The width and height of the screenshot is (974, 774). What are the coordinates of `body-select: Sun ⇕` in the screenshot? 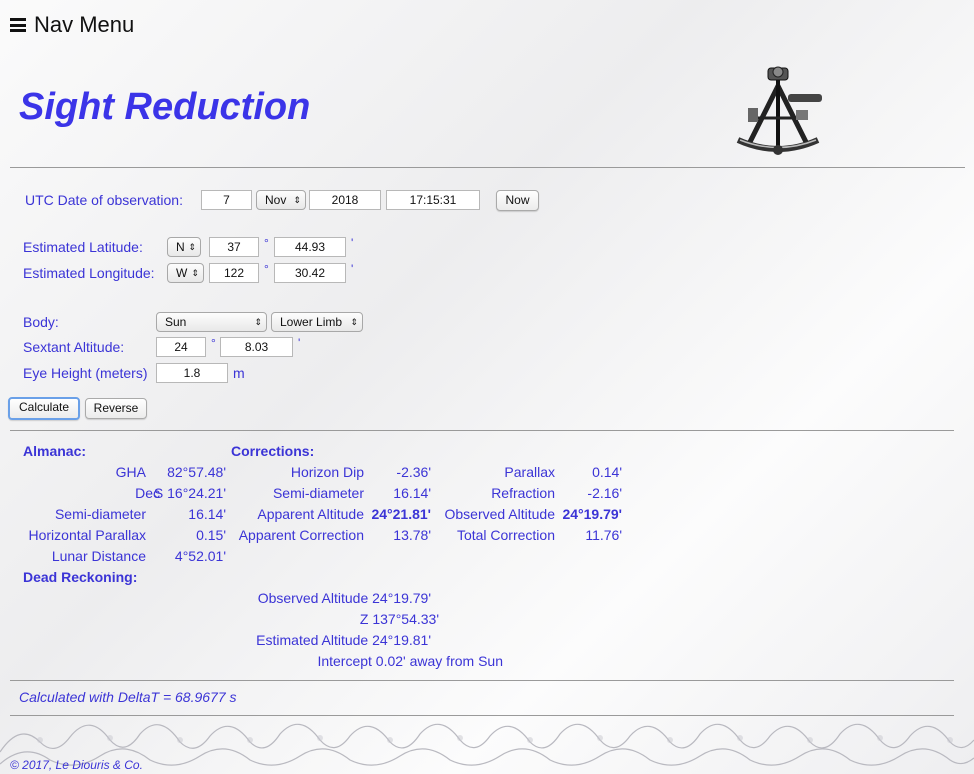 It's located at (211, 322).